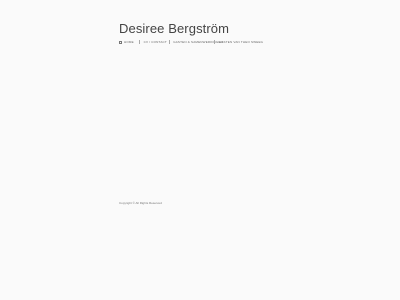  I want to click on home-icon, so click(120, 42).